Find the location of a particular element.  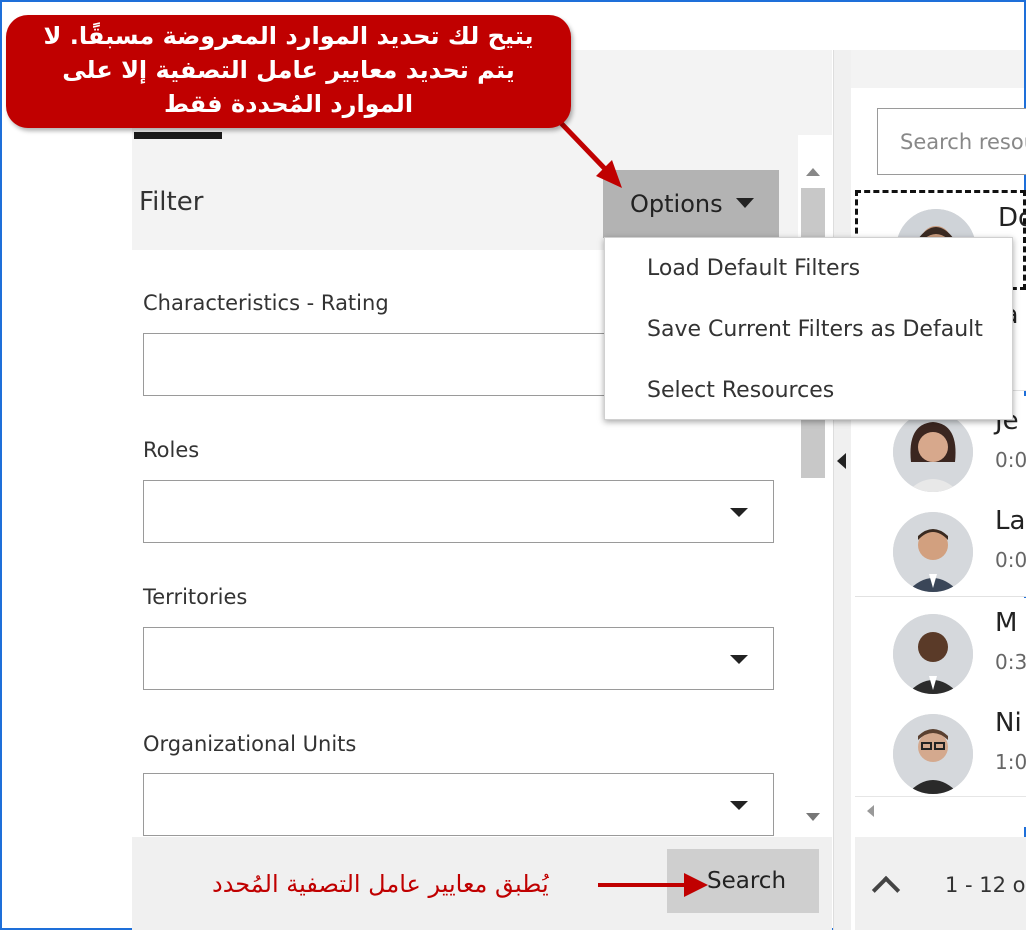

characteristics-rating-label: Characteristics - Rating is located at coordinates (266, 303).